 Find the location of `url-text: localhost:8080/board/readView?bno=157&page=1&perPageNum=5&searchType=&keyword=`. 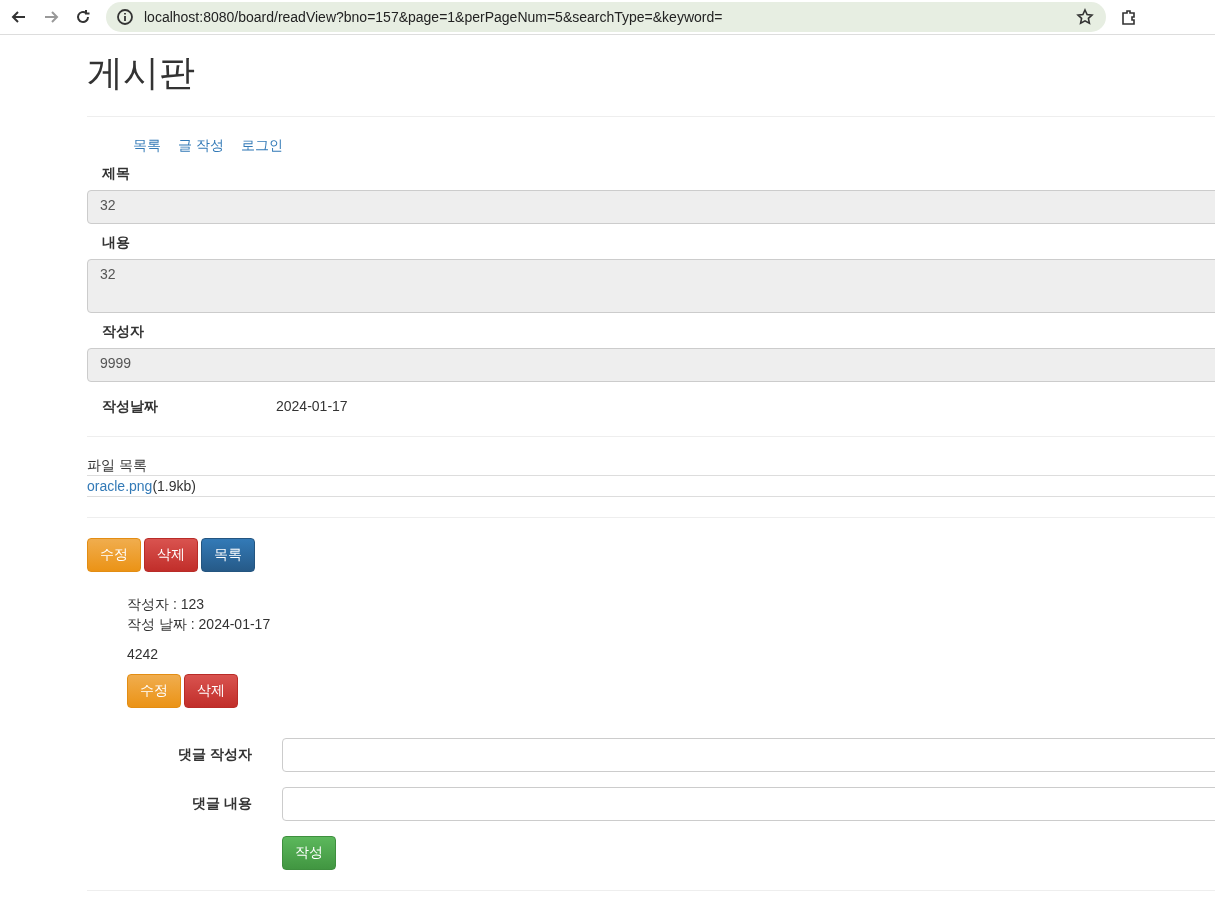

url-text: localhost:8080/board/readView?bno=157&page=1&perPageNum=5&searchType=&keyword= is located at coordinates (433, 17).